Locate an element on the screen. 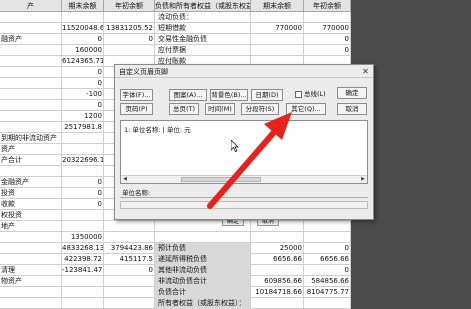 The height and width of the screenshot is (309, 471). table-cell: 10184718.66 is located at coordinates (277, 292).